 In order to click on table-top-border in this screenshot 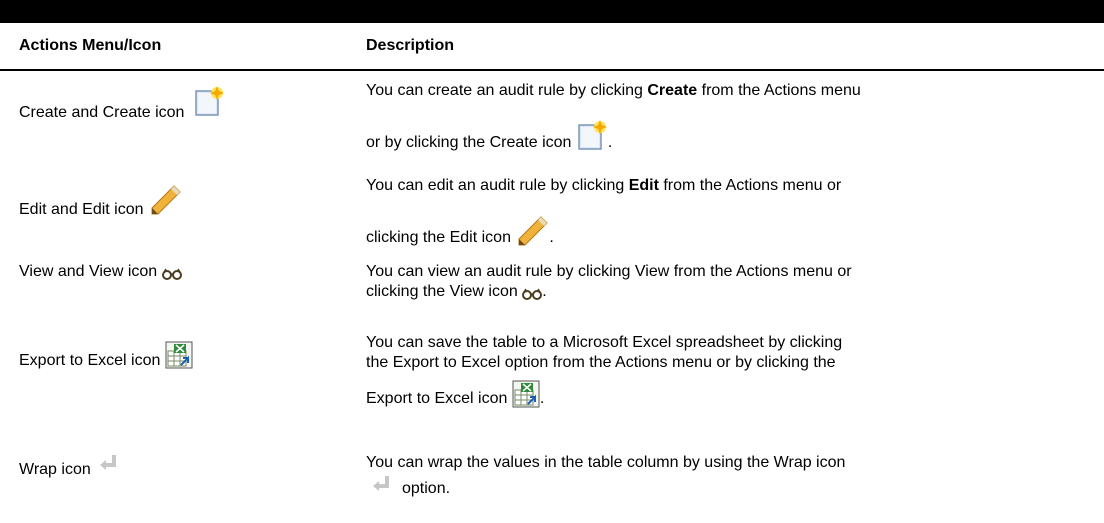, I will do `click(552, 11)`.